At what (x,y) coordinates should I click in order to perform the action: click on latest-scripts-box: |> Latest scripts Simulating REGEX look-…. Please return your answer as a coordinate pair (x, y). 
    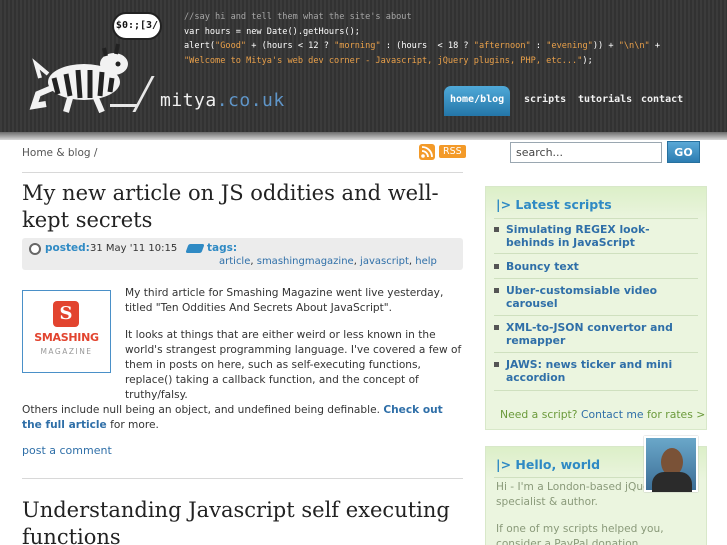
    Looking at the image, I should click on (596, 308).